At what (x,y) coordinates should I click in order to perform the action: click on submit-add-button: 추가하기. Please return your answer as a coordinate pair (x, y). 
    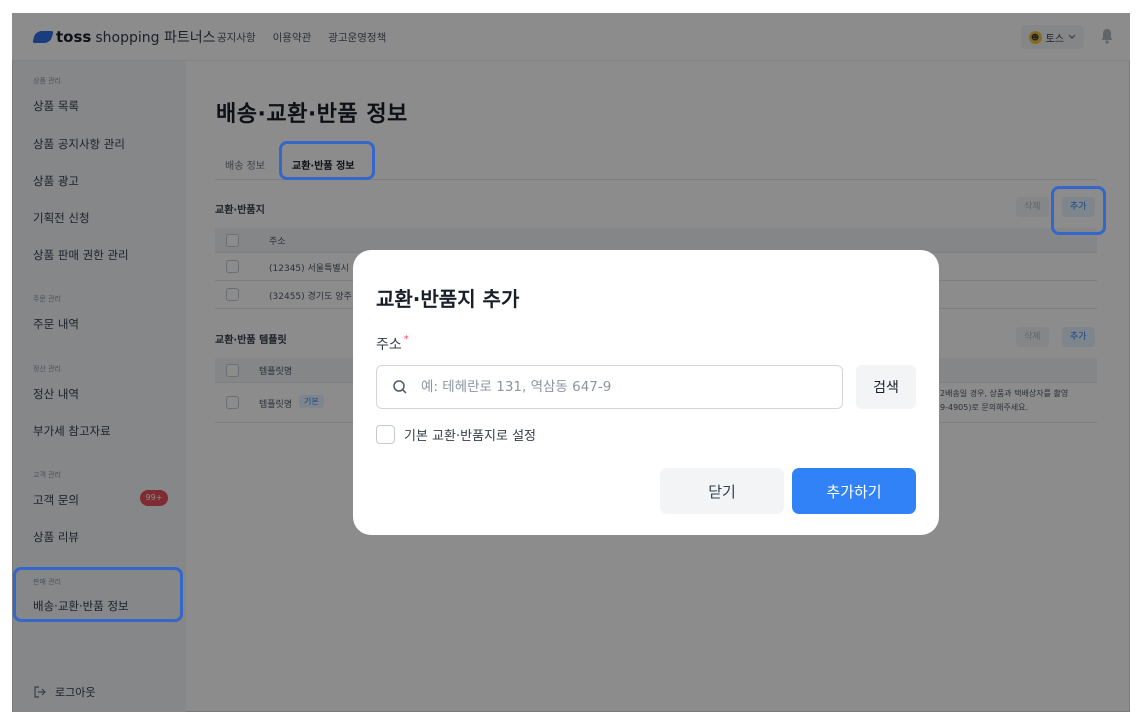
    Looking at the image, I should click on (854, 491).